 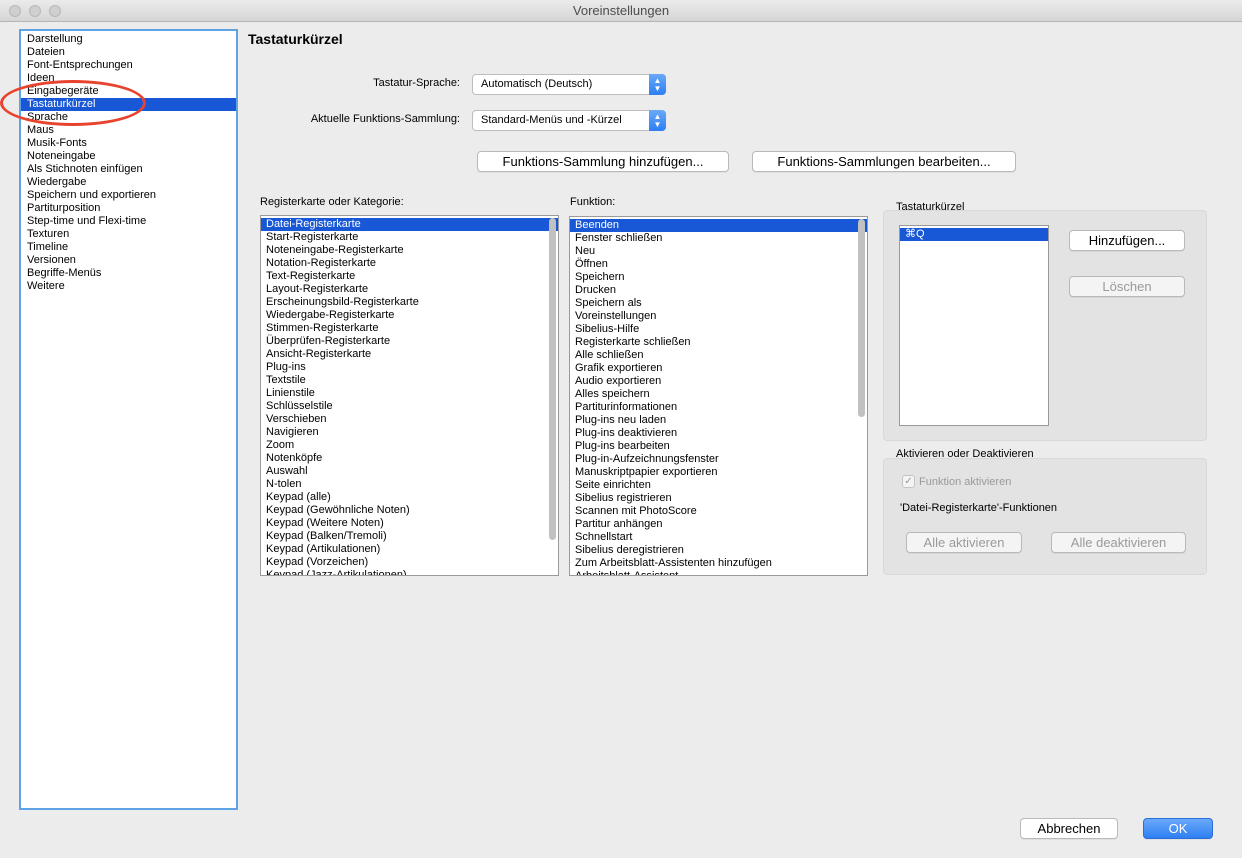 I want to click on shortcut-list-item: ⌘Q, so click(x=974, y=234).